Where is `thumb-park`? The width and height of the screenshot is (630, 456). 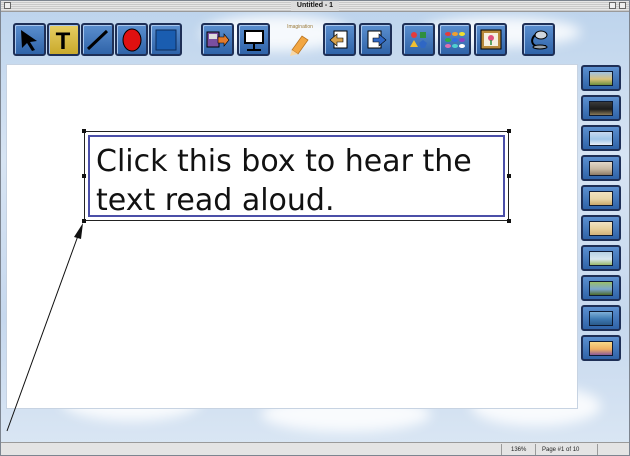 thumb-park is located at coordinates (601, 78).